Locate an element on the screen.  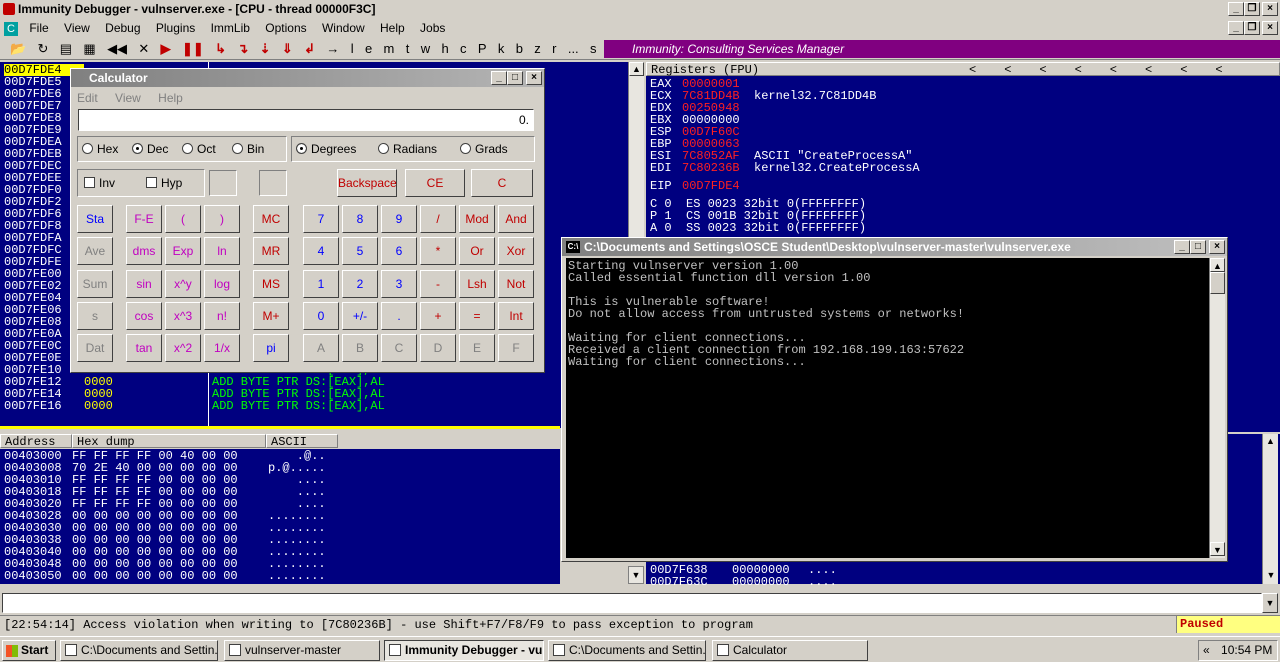
stack-left-scrollbar: ▼ is located at coordinates (636, 575).